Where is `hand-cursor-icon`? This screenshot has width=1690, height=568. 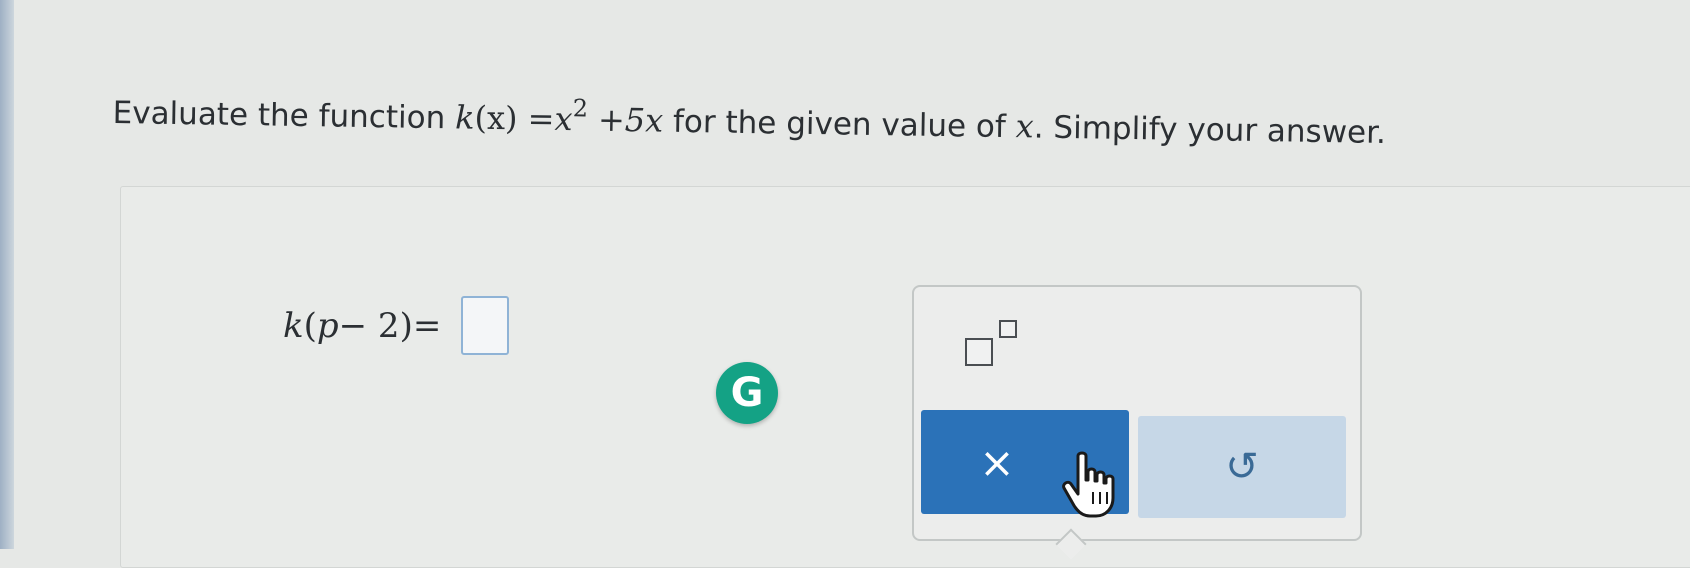
hand-cursor-icon is located at coordinates (1088, 484).